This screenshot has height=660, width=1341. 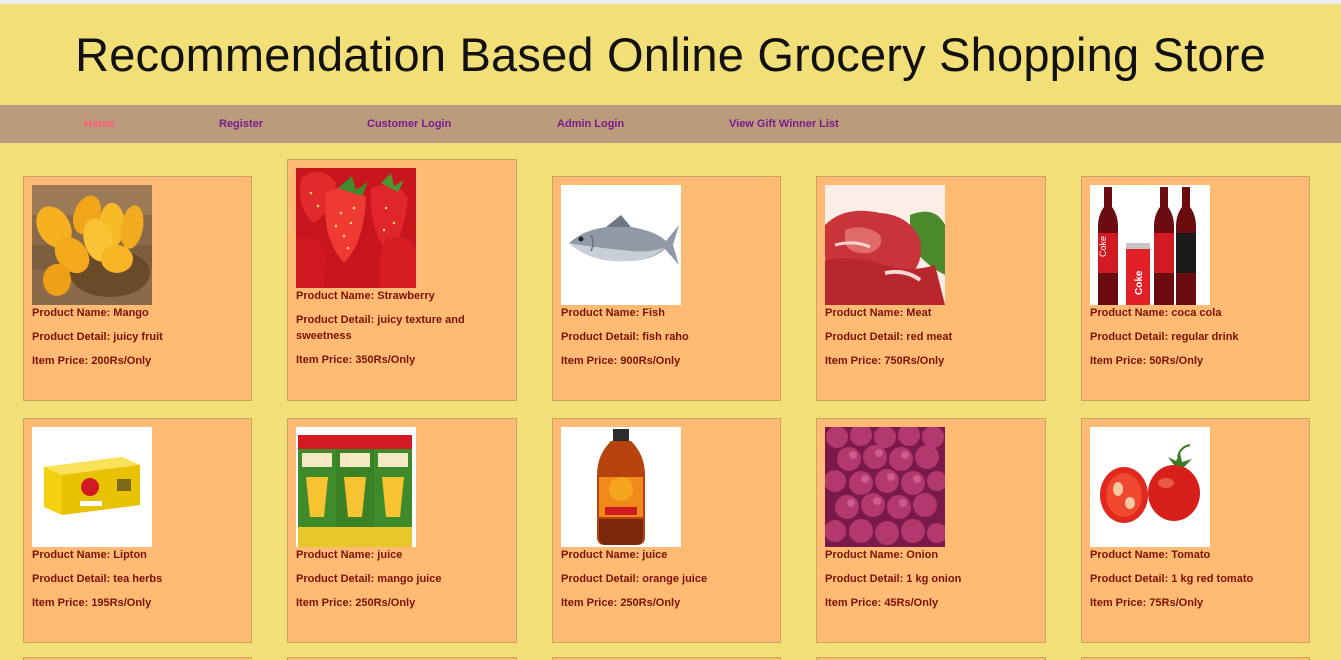 I want to click on product-detail: mango juice, so click(x=409, y=579).